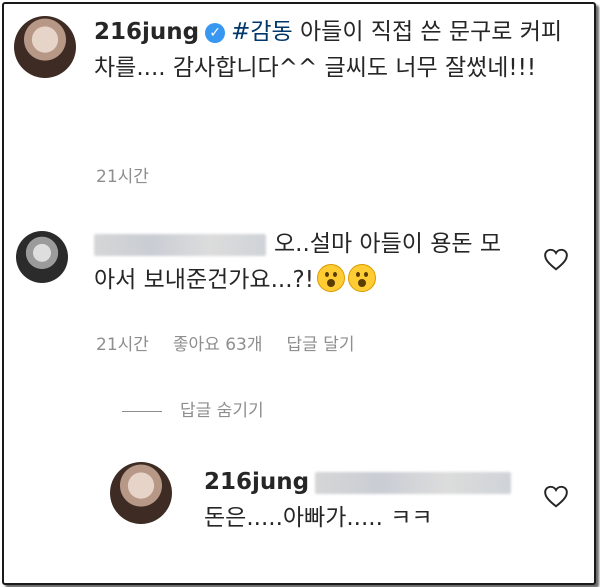 The height and width of the screenshot is (587, 600). Describe the element at coordinates (321, 345) in the screenshot. I see `reply-button: 답글 달기` at that location.